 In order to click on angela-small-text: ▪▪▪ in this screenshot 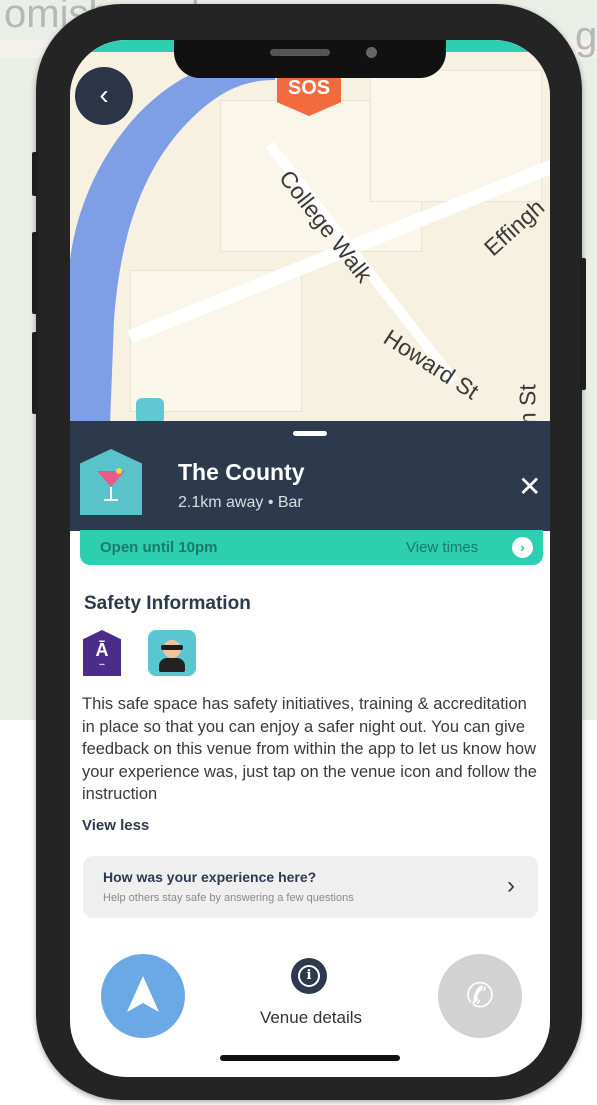, I will do `click(102, 665)`.